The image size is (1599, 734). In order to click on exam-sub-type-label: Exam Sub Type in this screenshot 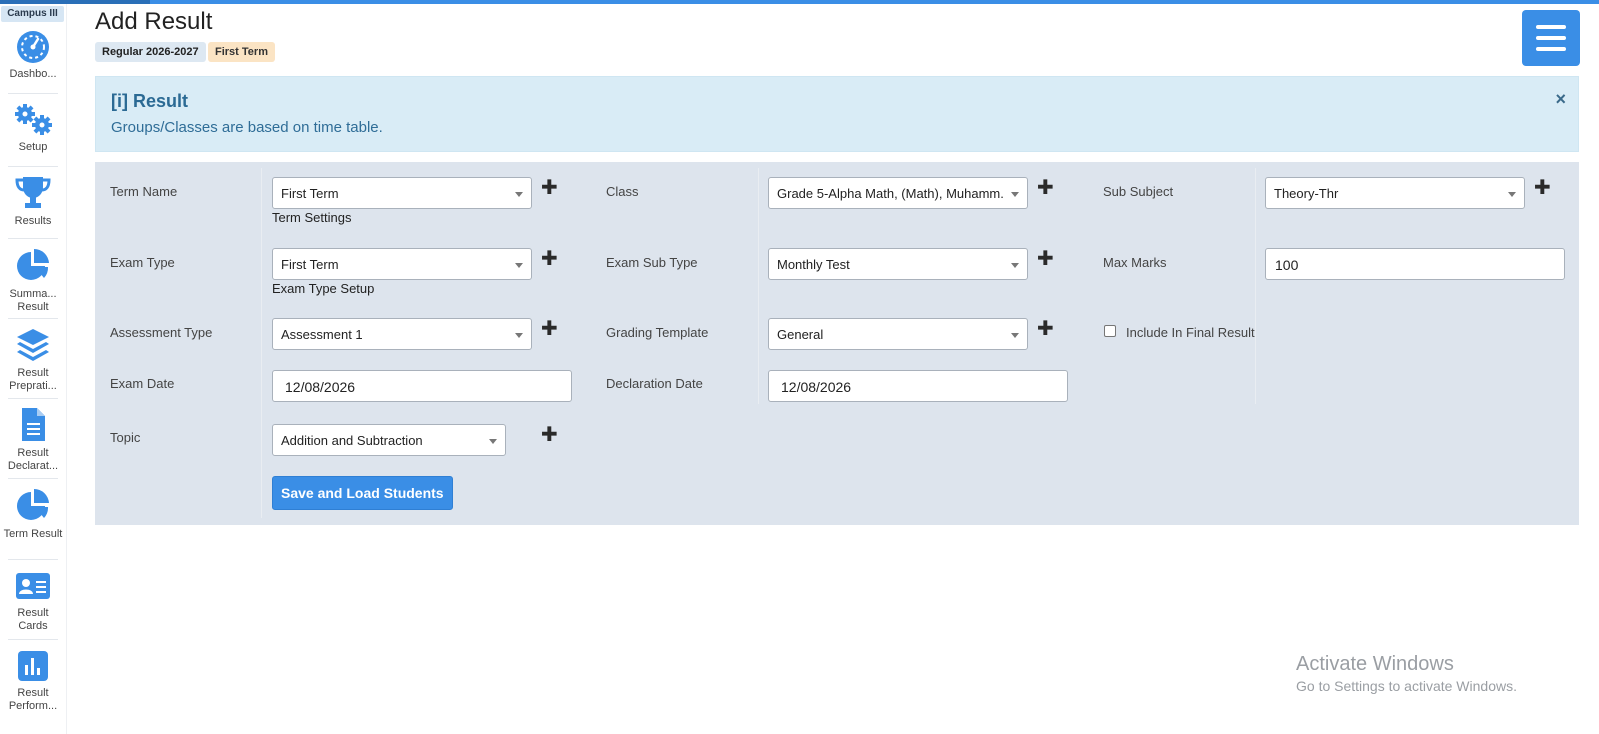, I will do `click(652, 262)`.